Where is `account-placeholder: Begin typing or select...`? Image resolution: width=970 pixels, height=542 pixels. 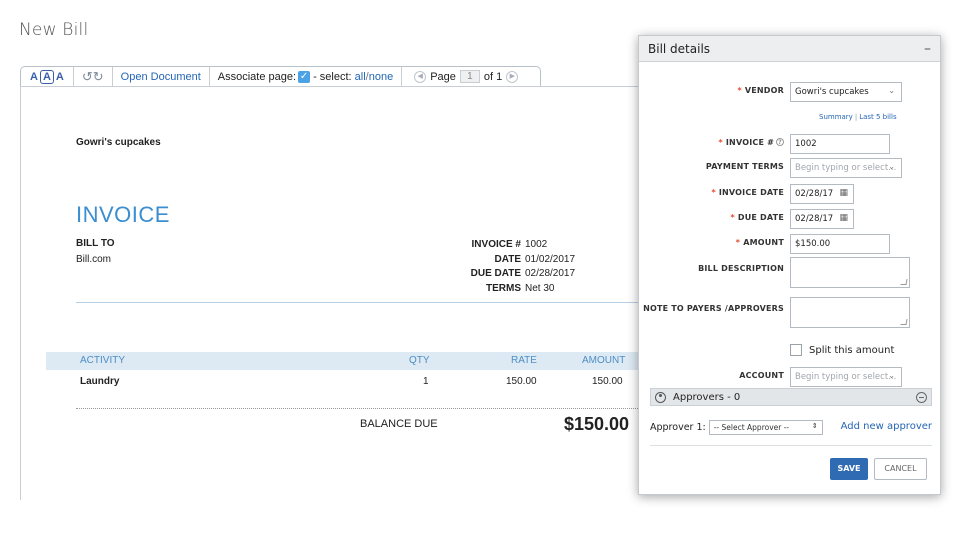 account-placeholder: Begin typing or select... is located at coordinates (846, 377).